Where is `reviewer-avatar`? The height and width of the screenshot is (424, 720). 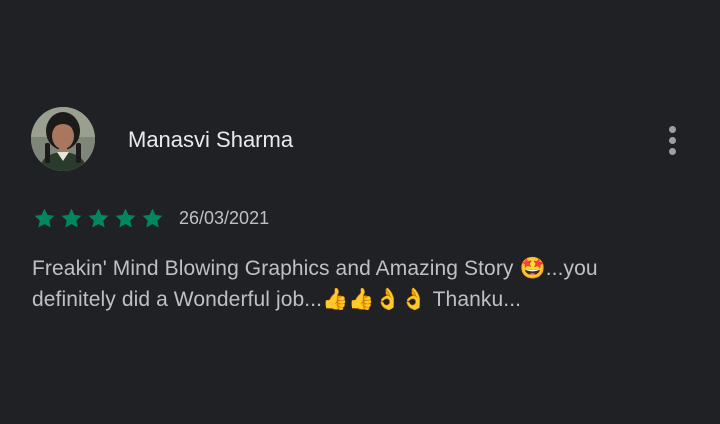 reviewer-avatar is located at coordinates (63, 139).